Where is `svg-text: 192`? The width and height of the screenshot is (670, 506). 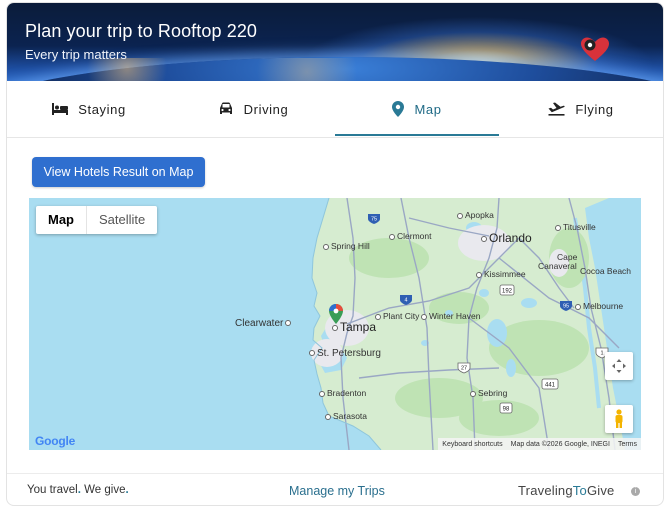 svg-text: 192 is located at coordinates (507, 292).